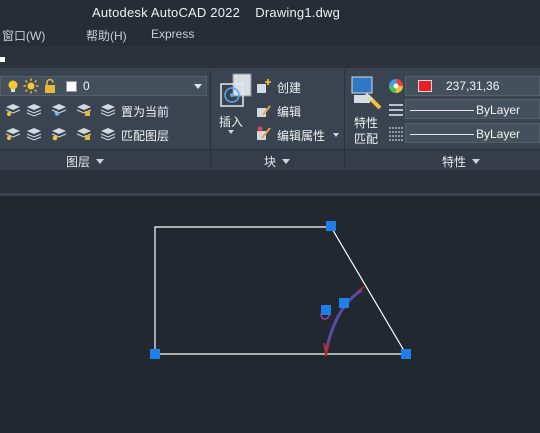  What do you see at coordinates (472, 133) in the screenshot?
I see `lineweight-dropdown: ByLayer` at bounding box center [472, 133].